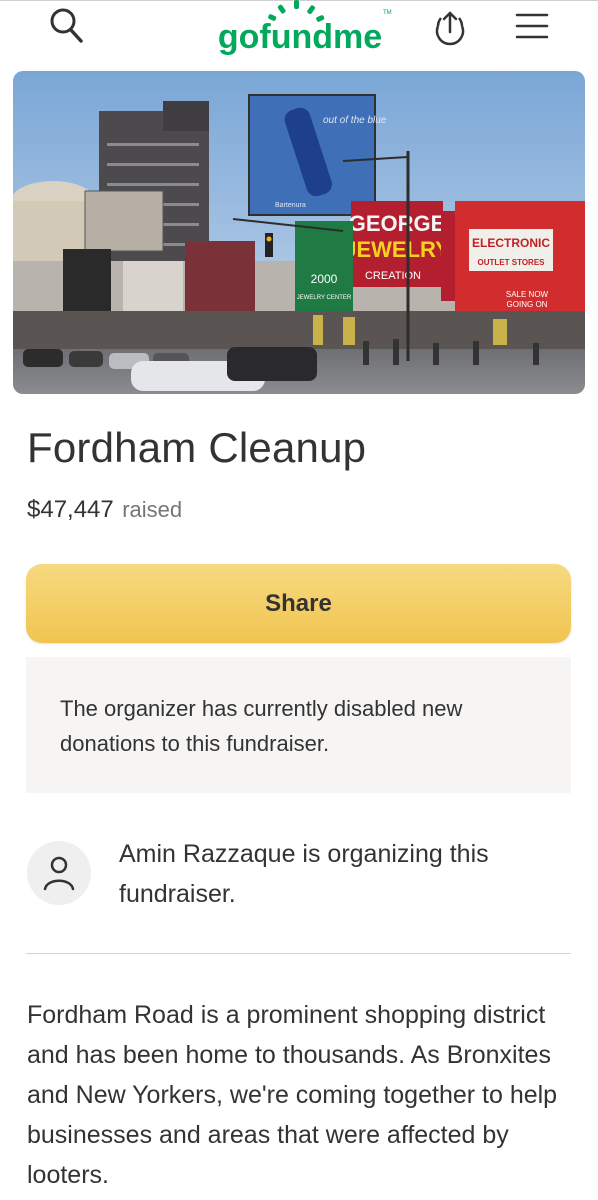 Image resolution: width=598 pixels, height=1200 pixels. Describe the element at coordinates (300, 37) in the screenshot. I see `logo-wordmark: gofundme` at that location.